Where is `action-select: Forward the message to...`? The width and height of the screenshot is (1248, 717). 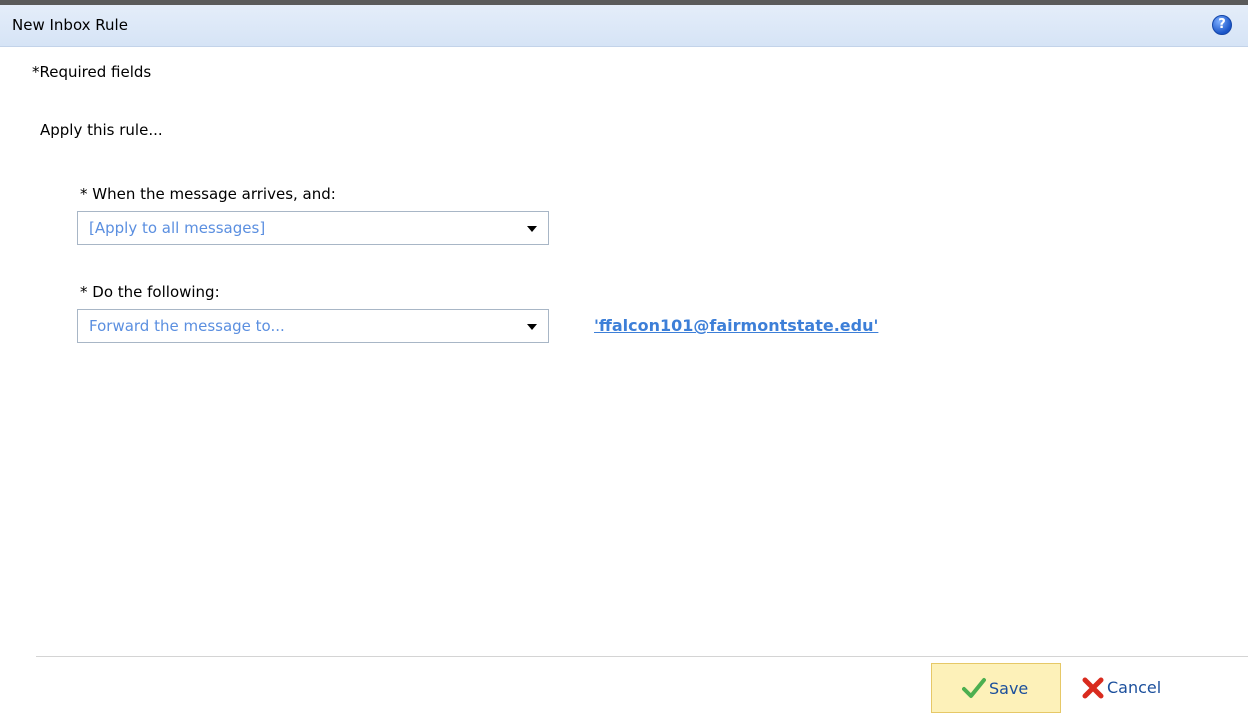
action-select: Forward the message to... is located at coordinates (313, 326).